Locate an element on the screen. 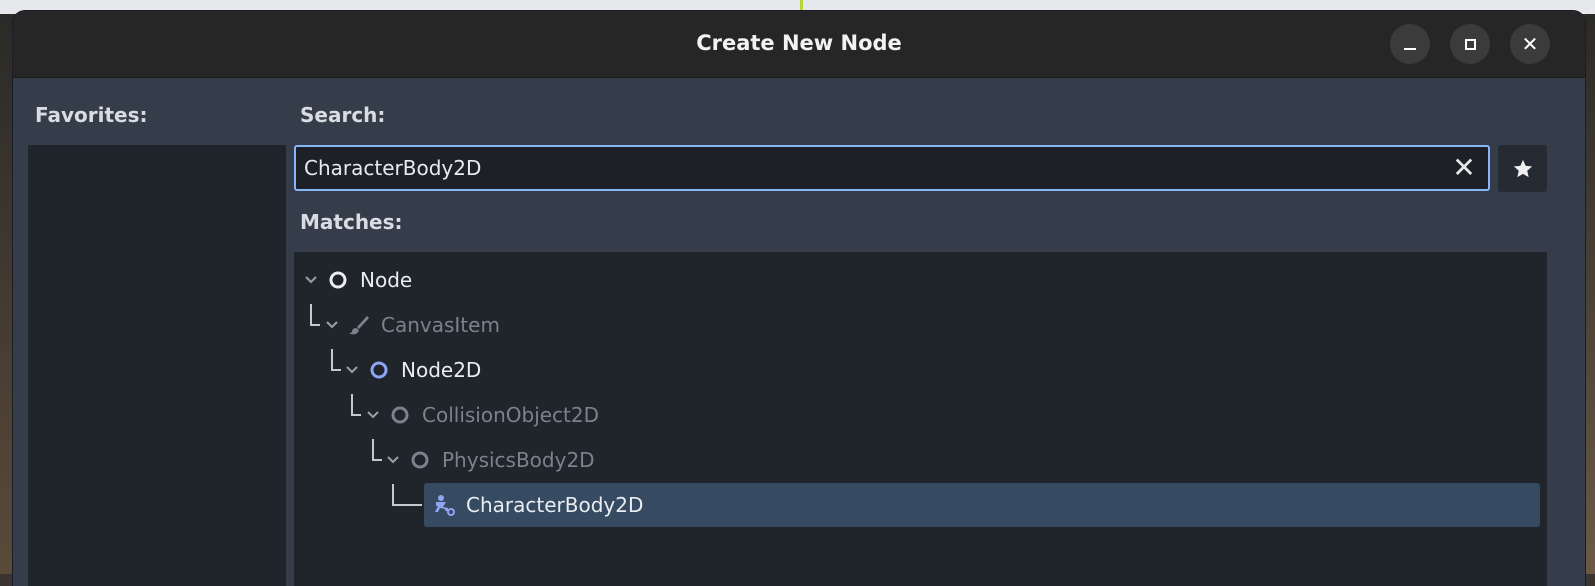 The image size is (1595, 586). brush-icon is located at coordinates (359, 325).